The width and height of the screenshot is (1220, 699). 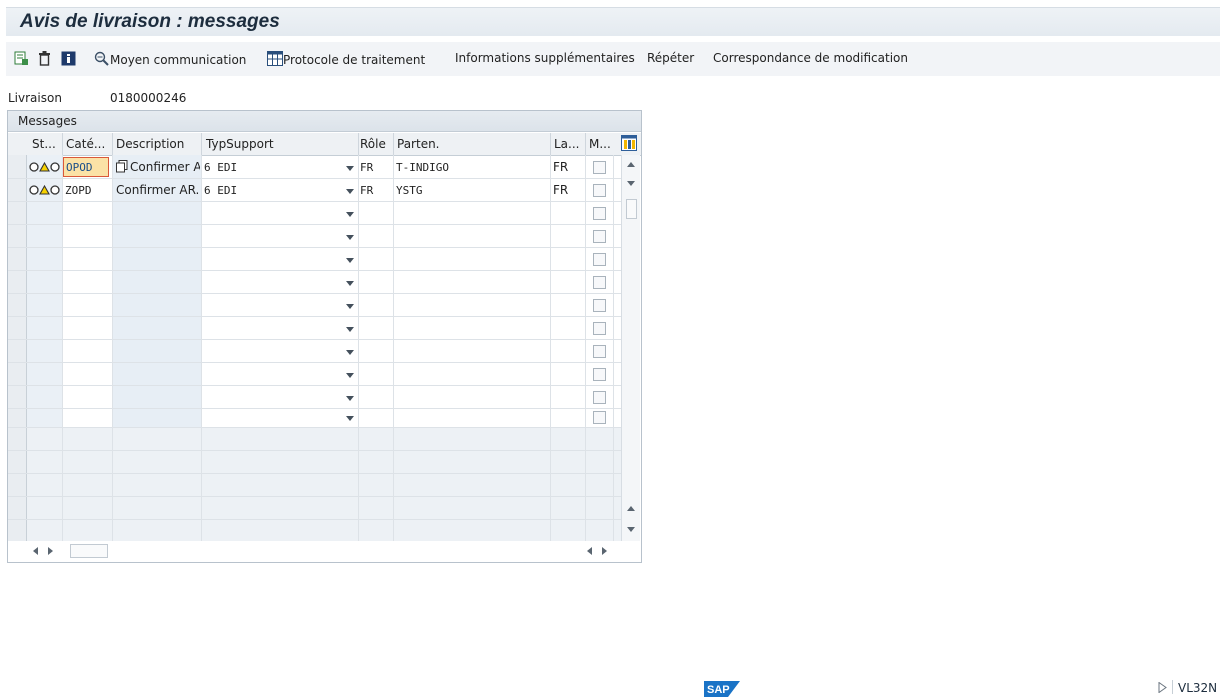 What do you see at coordinates (324, 121) in the screenshot?
I see `grid-title-bar: Messages` at bounding box center [324, 121].